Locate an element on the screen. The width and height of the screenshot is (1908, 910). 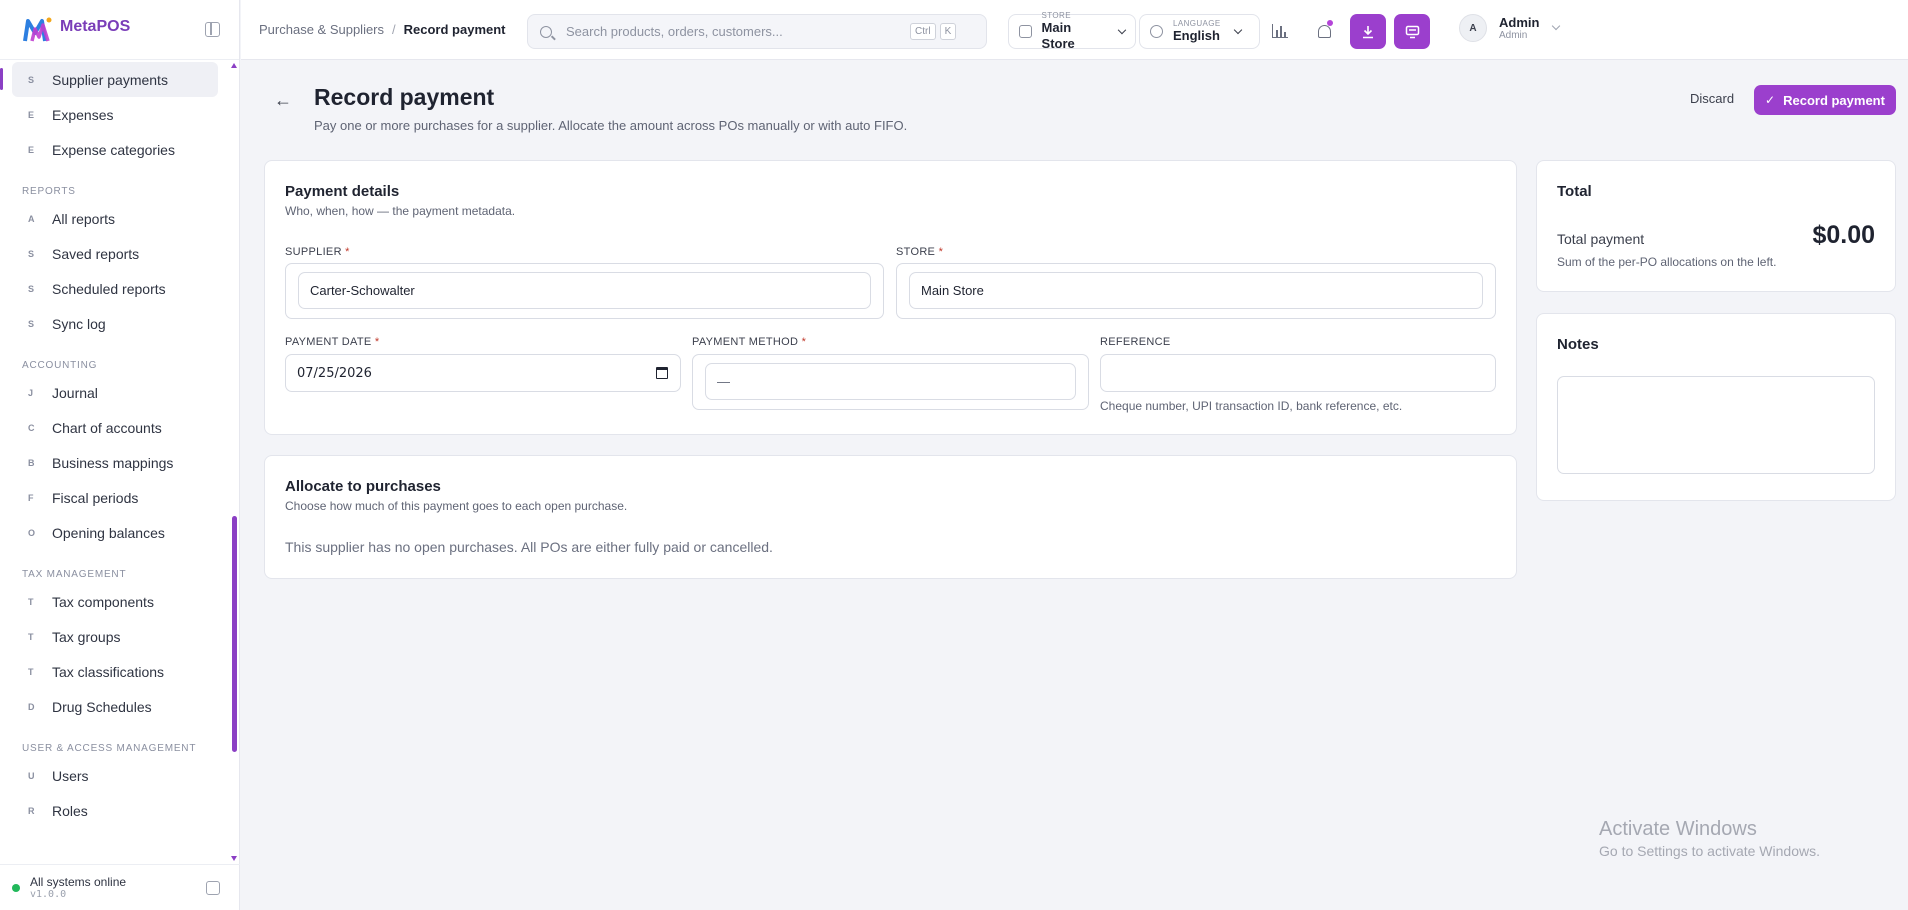
user-menu: A Admin Admin is located at coordinates (1510, 28).